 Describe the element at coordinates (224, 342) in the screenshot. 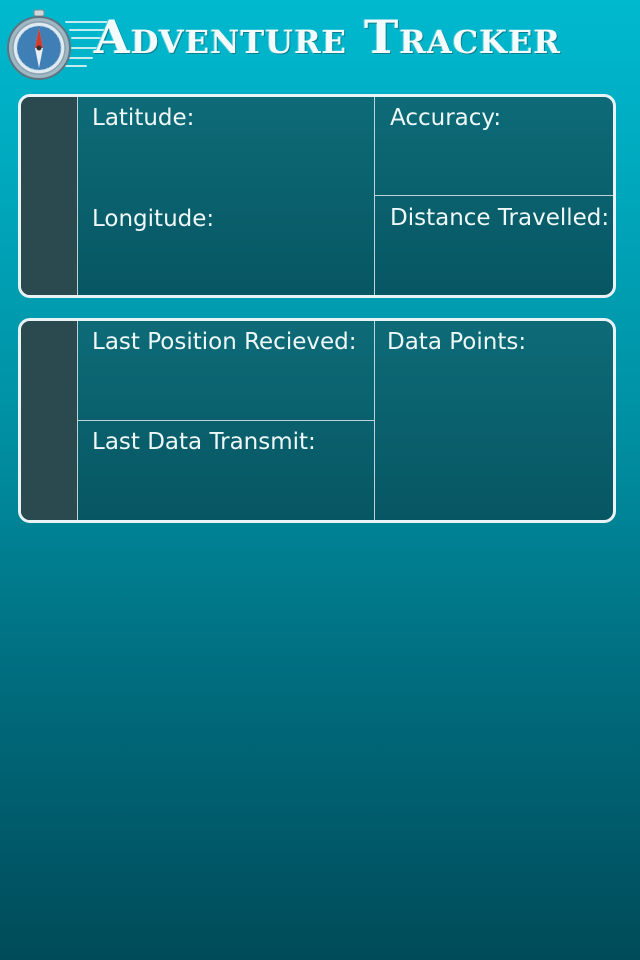

I see `last-position-label: Last Position Recieved:` at that location.